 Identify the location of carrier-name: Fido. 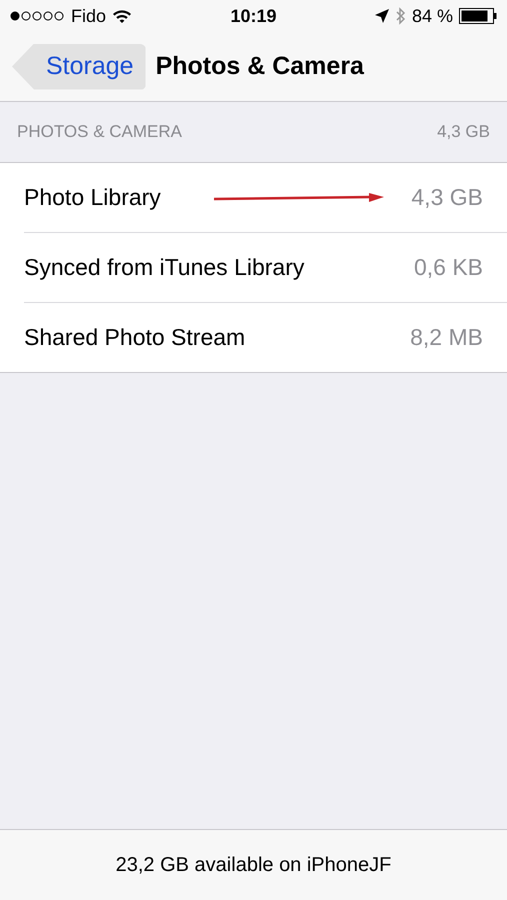
(88, 16).